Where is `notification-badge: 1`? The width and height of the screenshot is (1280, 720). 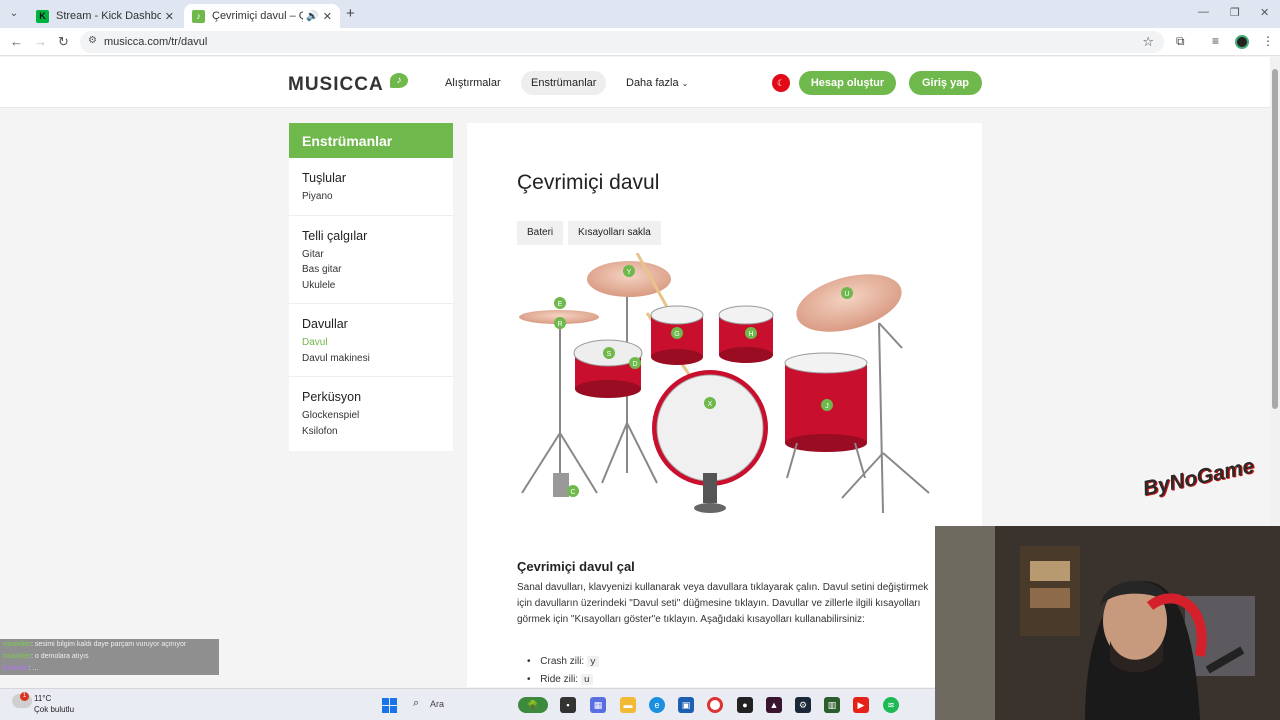
notification-badge: 1 is located at coordinates (24, 696).